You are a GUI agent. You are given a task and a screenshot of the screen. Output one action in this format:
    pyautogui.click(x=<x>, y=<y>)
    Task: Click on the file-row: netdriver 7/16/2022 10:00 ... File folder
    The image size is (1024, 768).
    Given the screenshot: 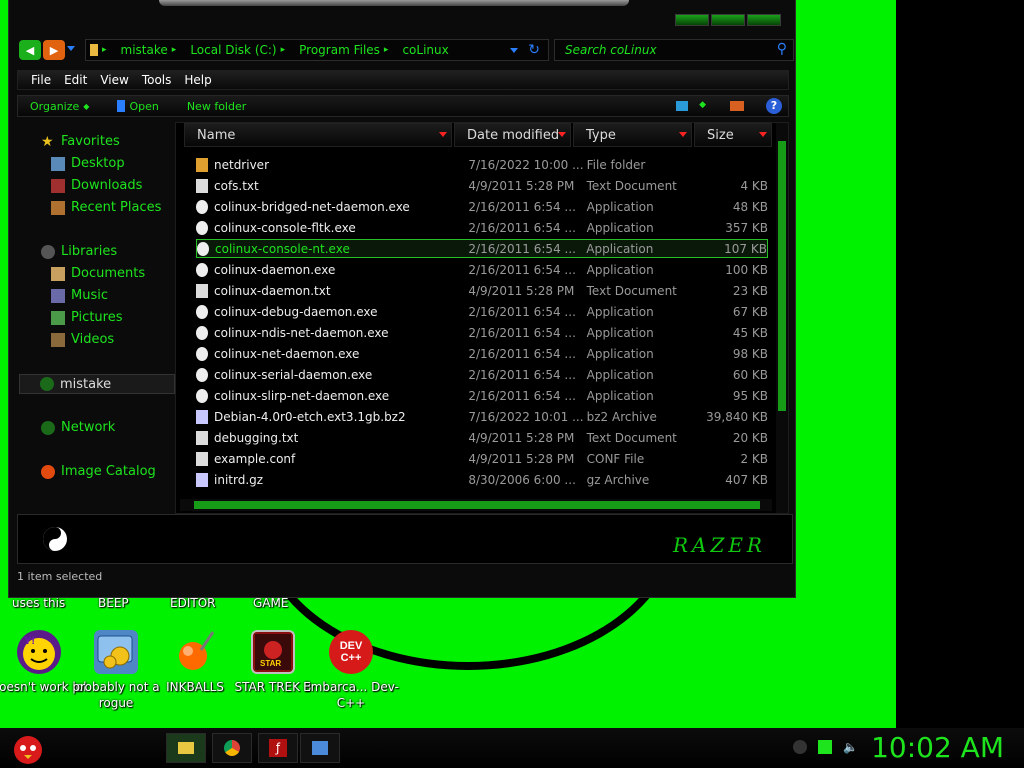 What is the action you would take?
    pyautogui.click(x=482, y=164)
    